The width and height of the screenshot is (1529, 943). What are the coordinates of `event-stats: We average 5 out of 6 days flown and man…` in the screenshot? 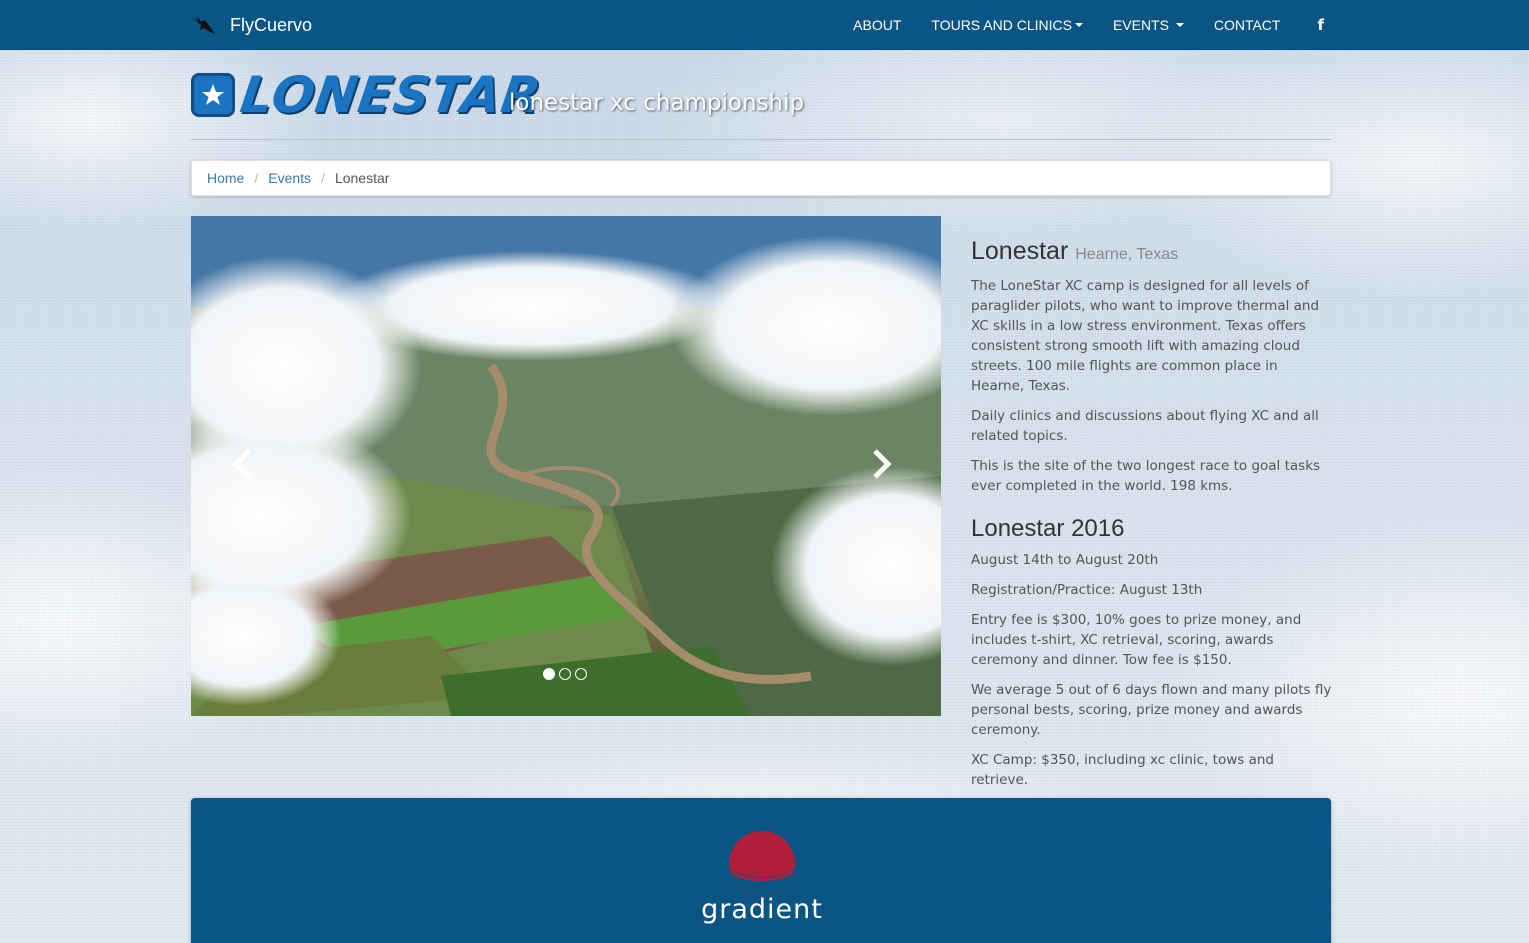 It's located at (1151, 710).